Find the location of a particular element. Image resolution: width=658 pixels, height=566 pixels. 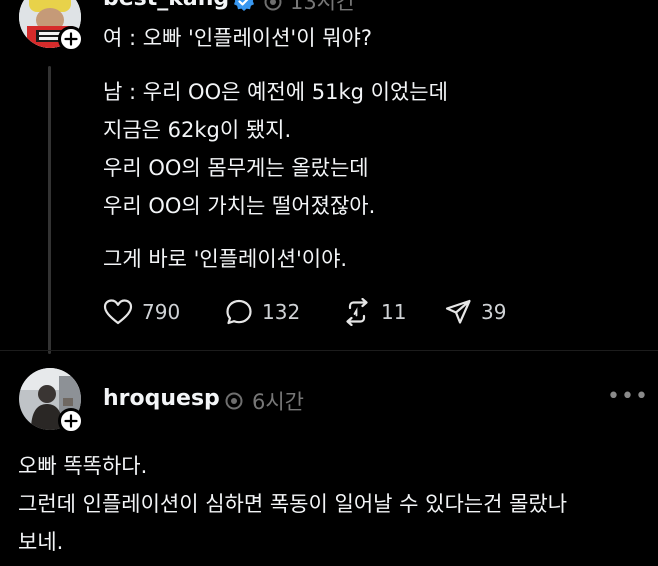

post-text-line: 우리 OO의 가치는 떨어졌잖아. is located at coordinates (239, 206).